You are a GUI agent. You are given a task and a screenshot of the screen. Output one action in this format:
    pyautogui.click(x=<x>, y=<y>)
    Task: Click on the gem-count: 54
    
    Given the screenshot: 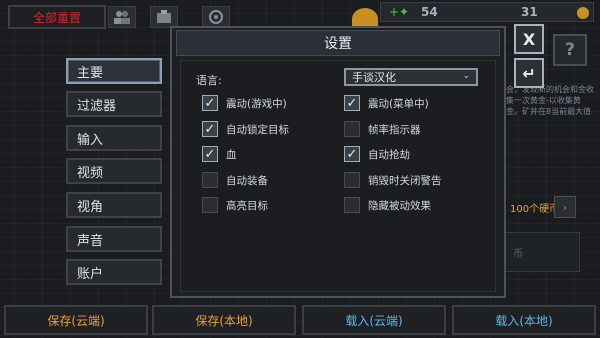 What is the action you would take?
    pyautogui.click(x=429, y=12)
    